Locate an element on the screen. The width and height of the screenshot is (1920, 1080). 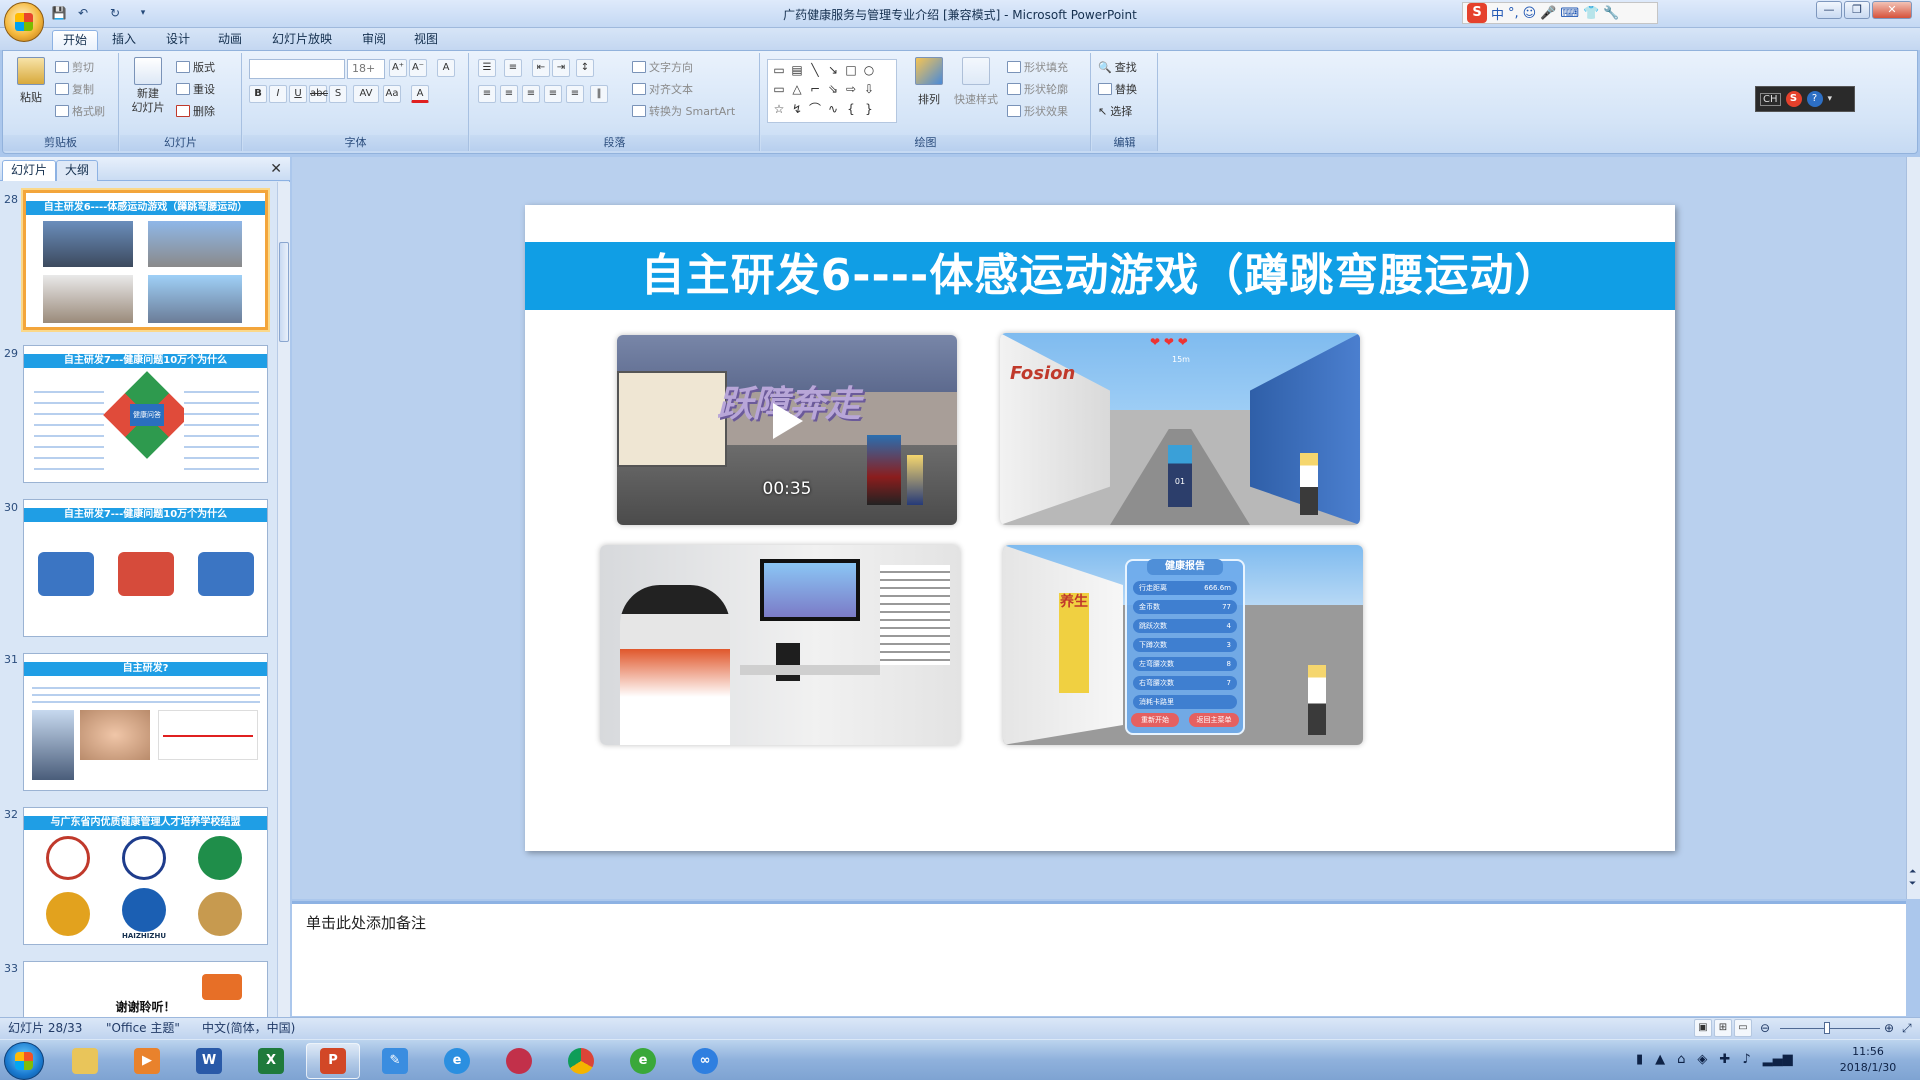
battery-icon: ▮ is located at coordinates (1639, 1059).